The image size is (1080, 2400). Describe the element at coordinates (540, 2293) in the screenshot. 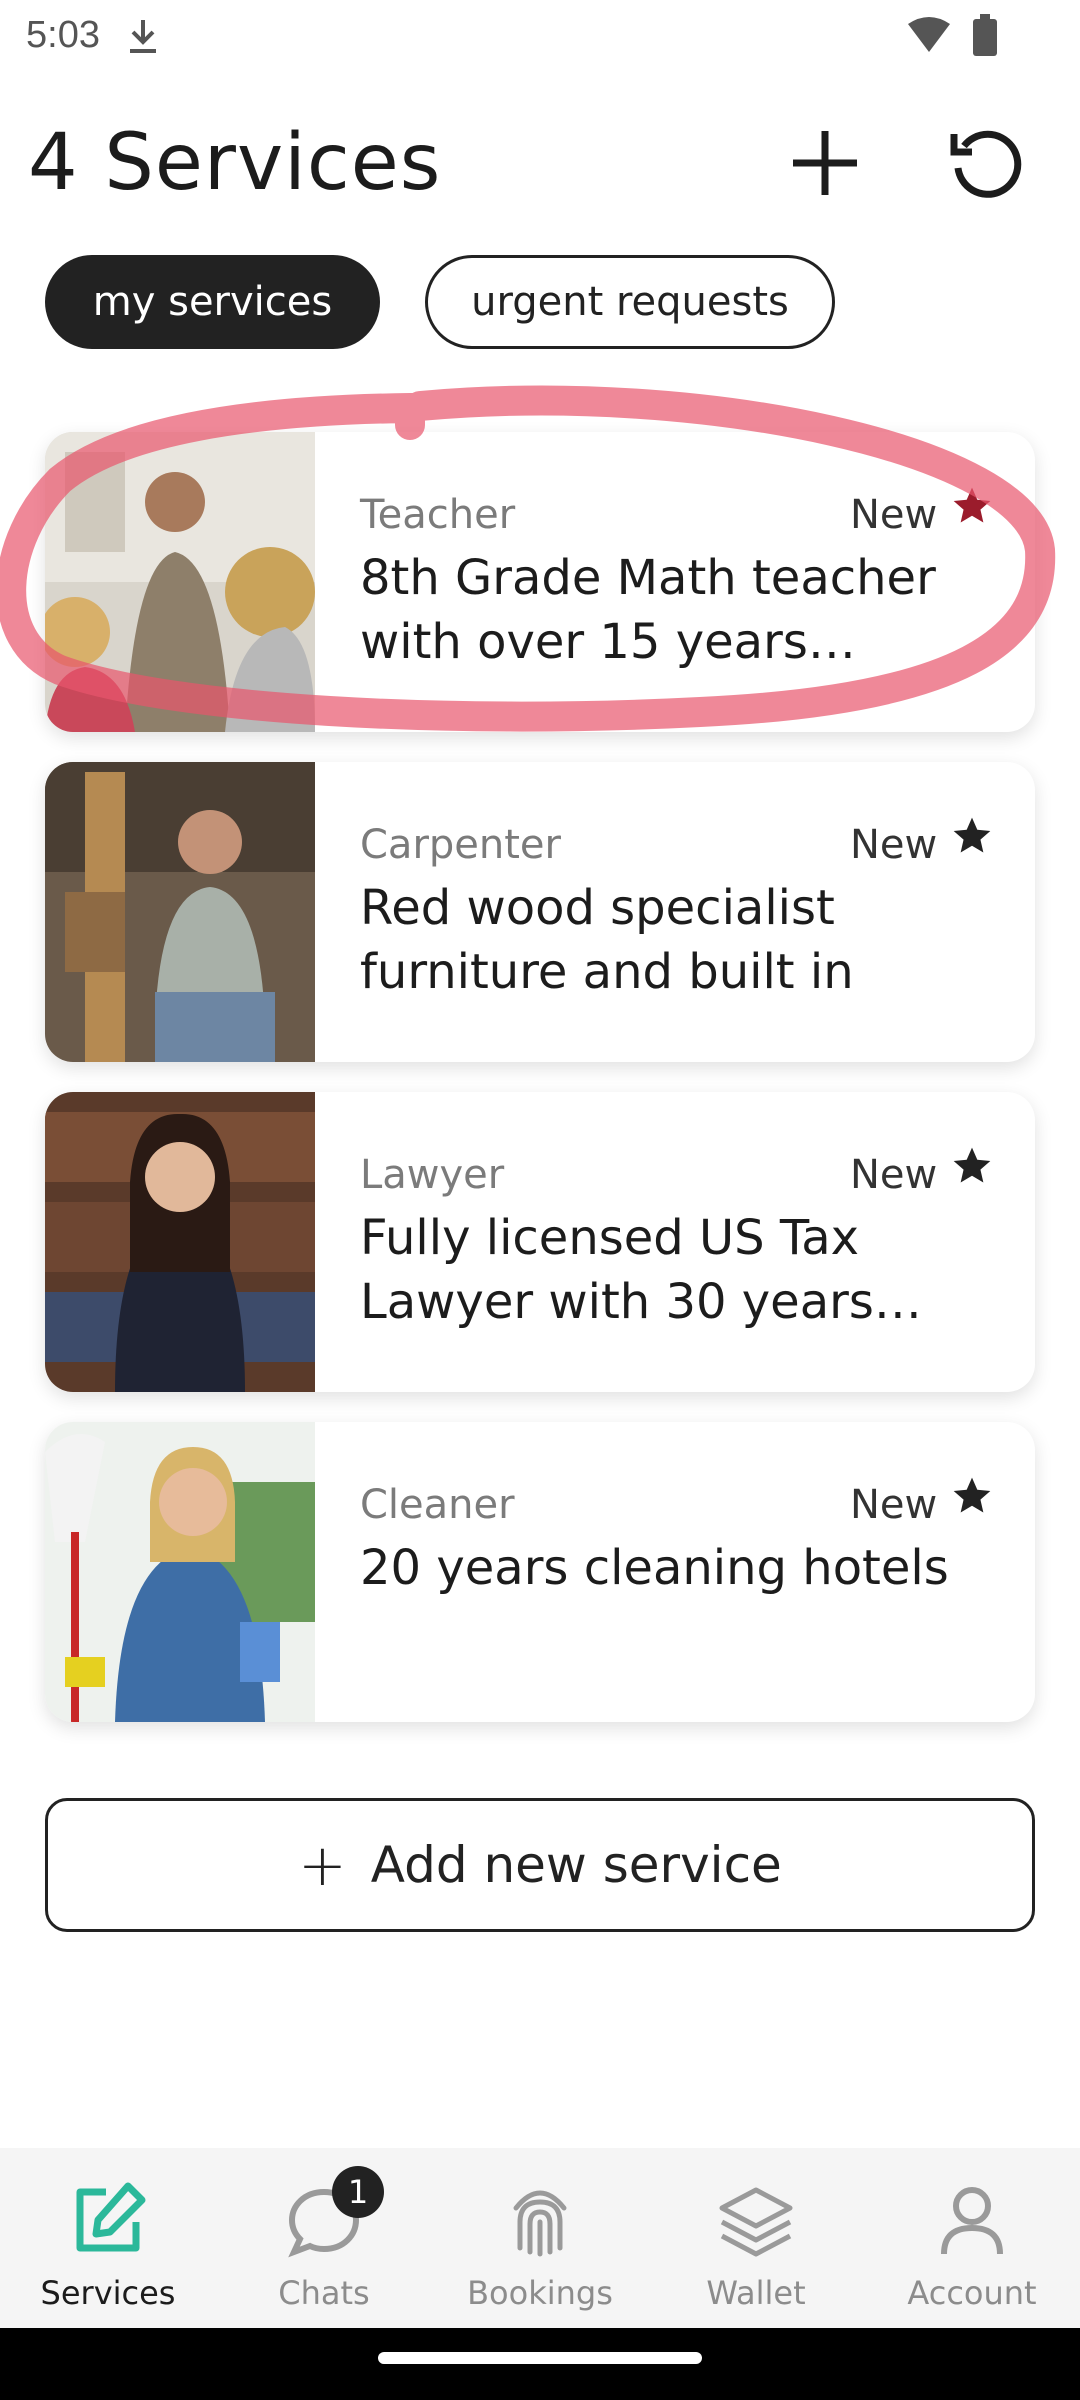

I see `nav-label: Bookings` at that location.